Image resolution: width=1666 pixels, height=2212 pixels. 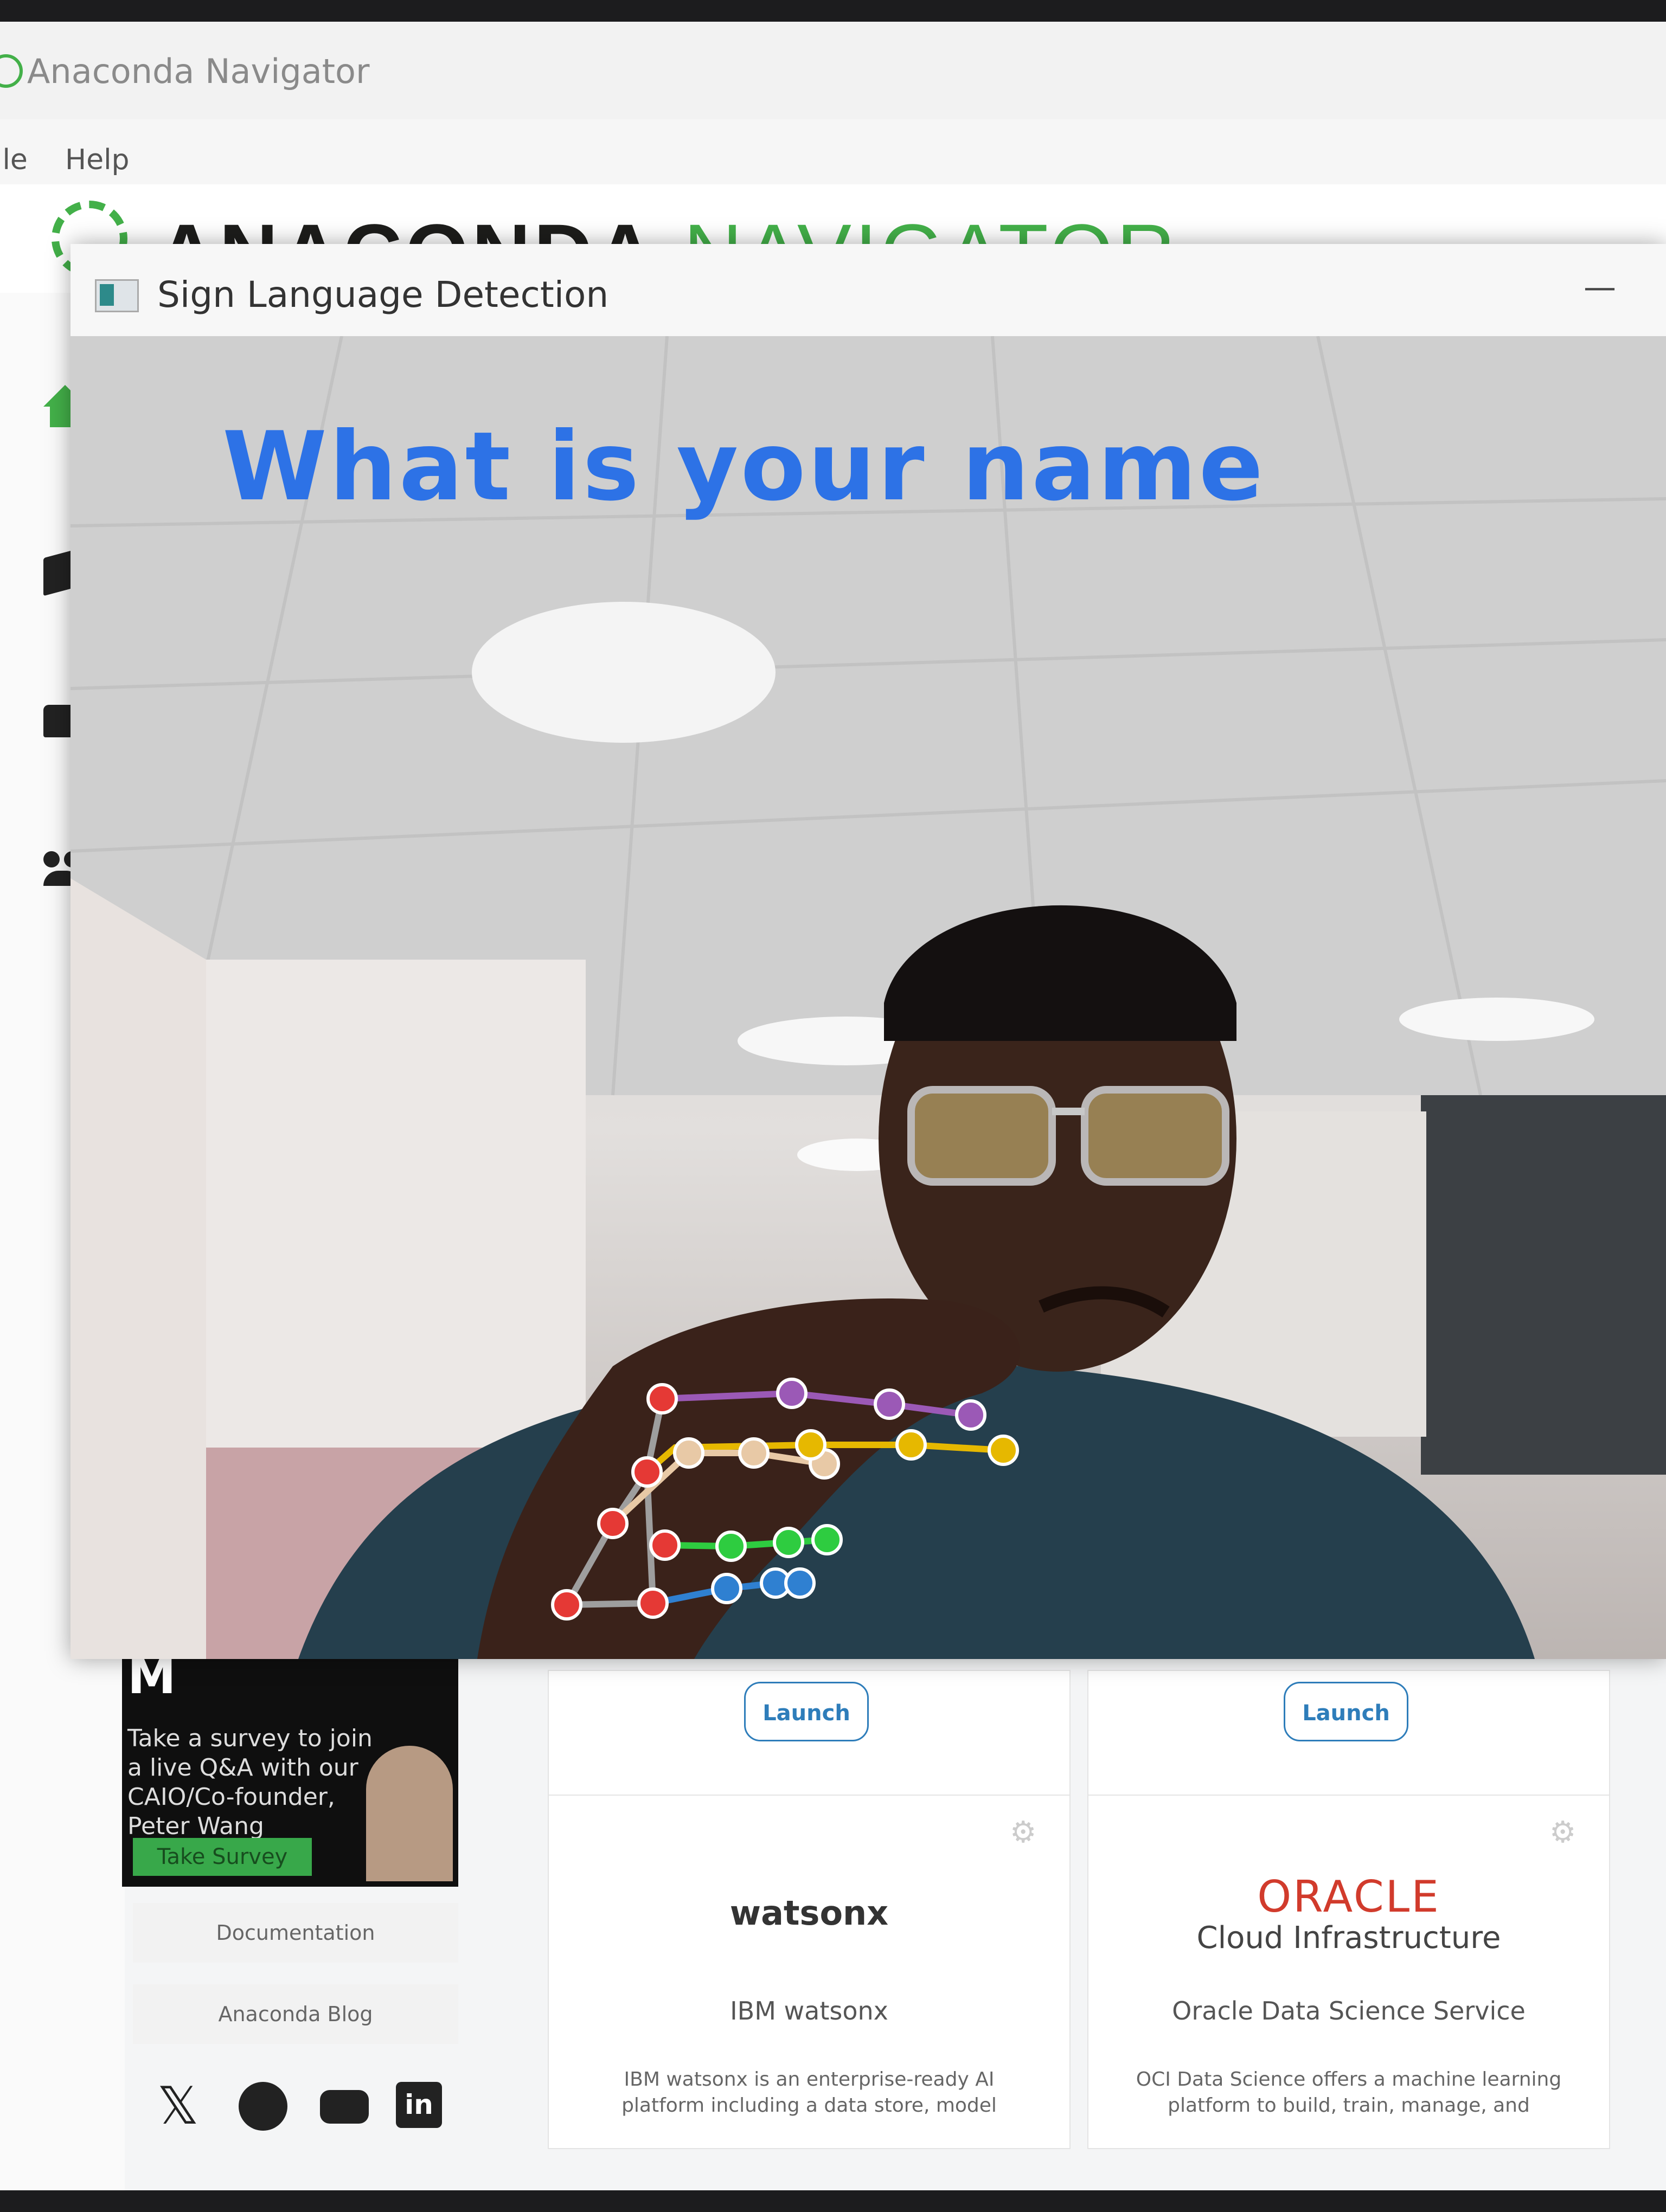 I want to click on navigator-window-title: Anaconda Navigator, so click(x=199, y=71).